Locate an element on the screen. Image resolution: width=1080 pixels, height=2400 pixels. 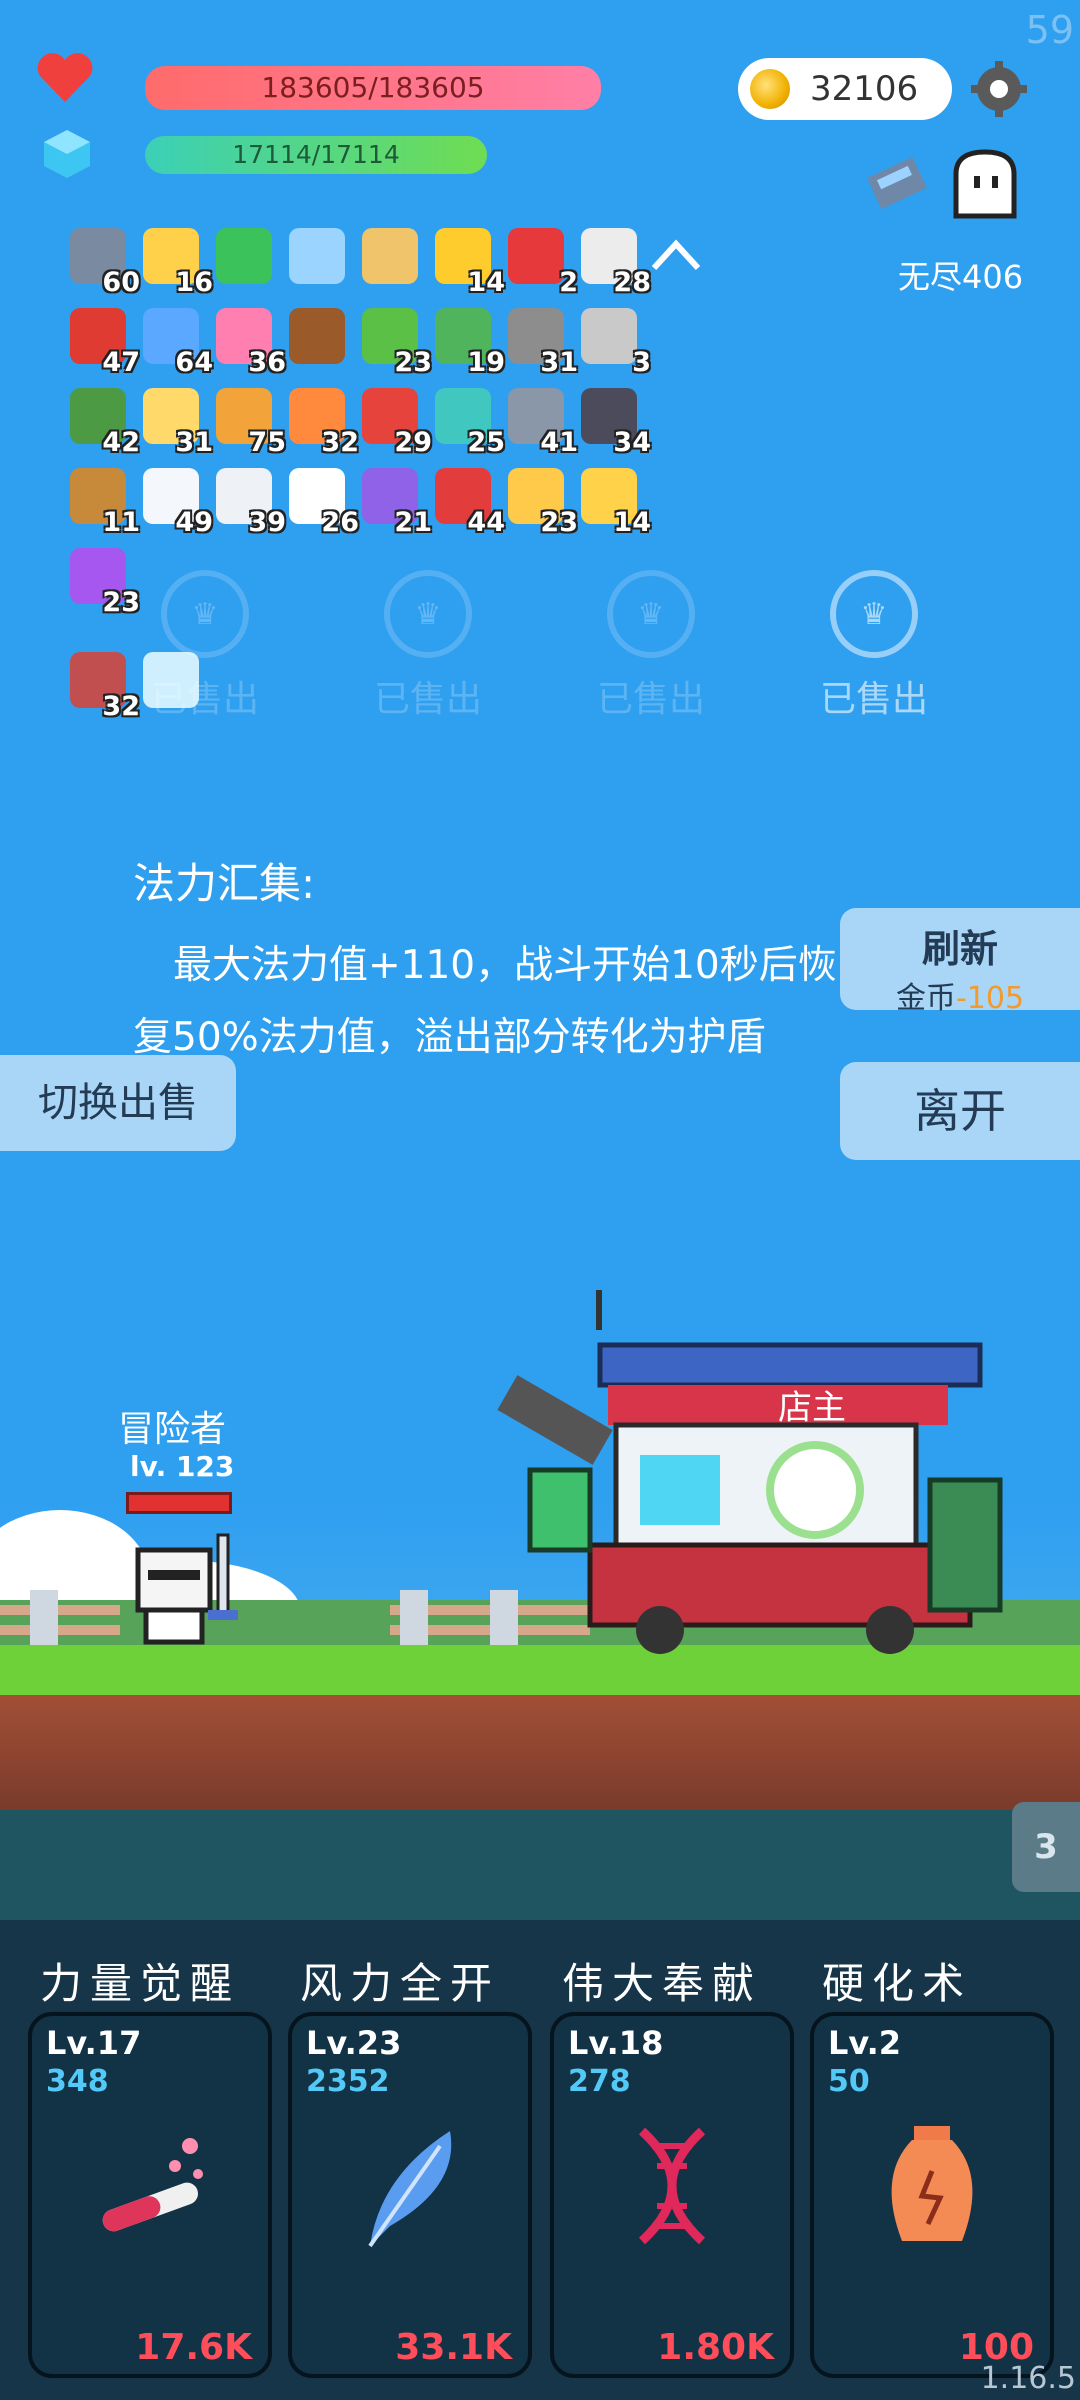
item-slot: 47 is located at coordinates (103, 341).